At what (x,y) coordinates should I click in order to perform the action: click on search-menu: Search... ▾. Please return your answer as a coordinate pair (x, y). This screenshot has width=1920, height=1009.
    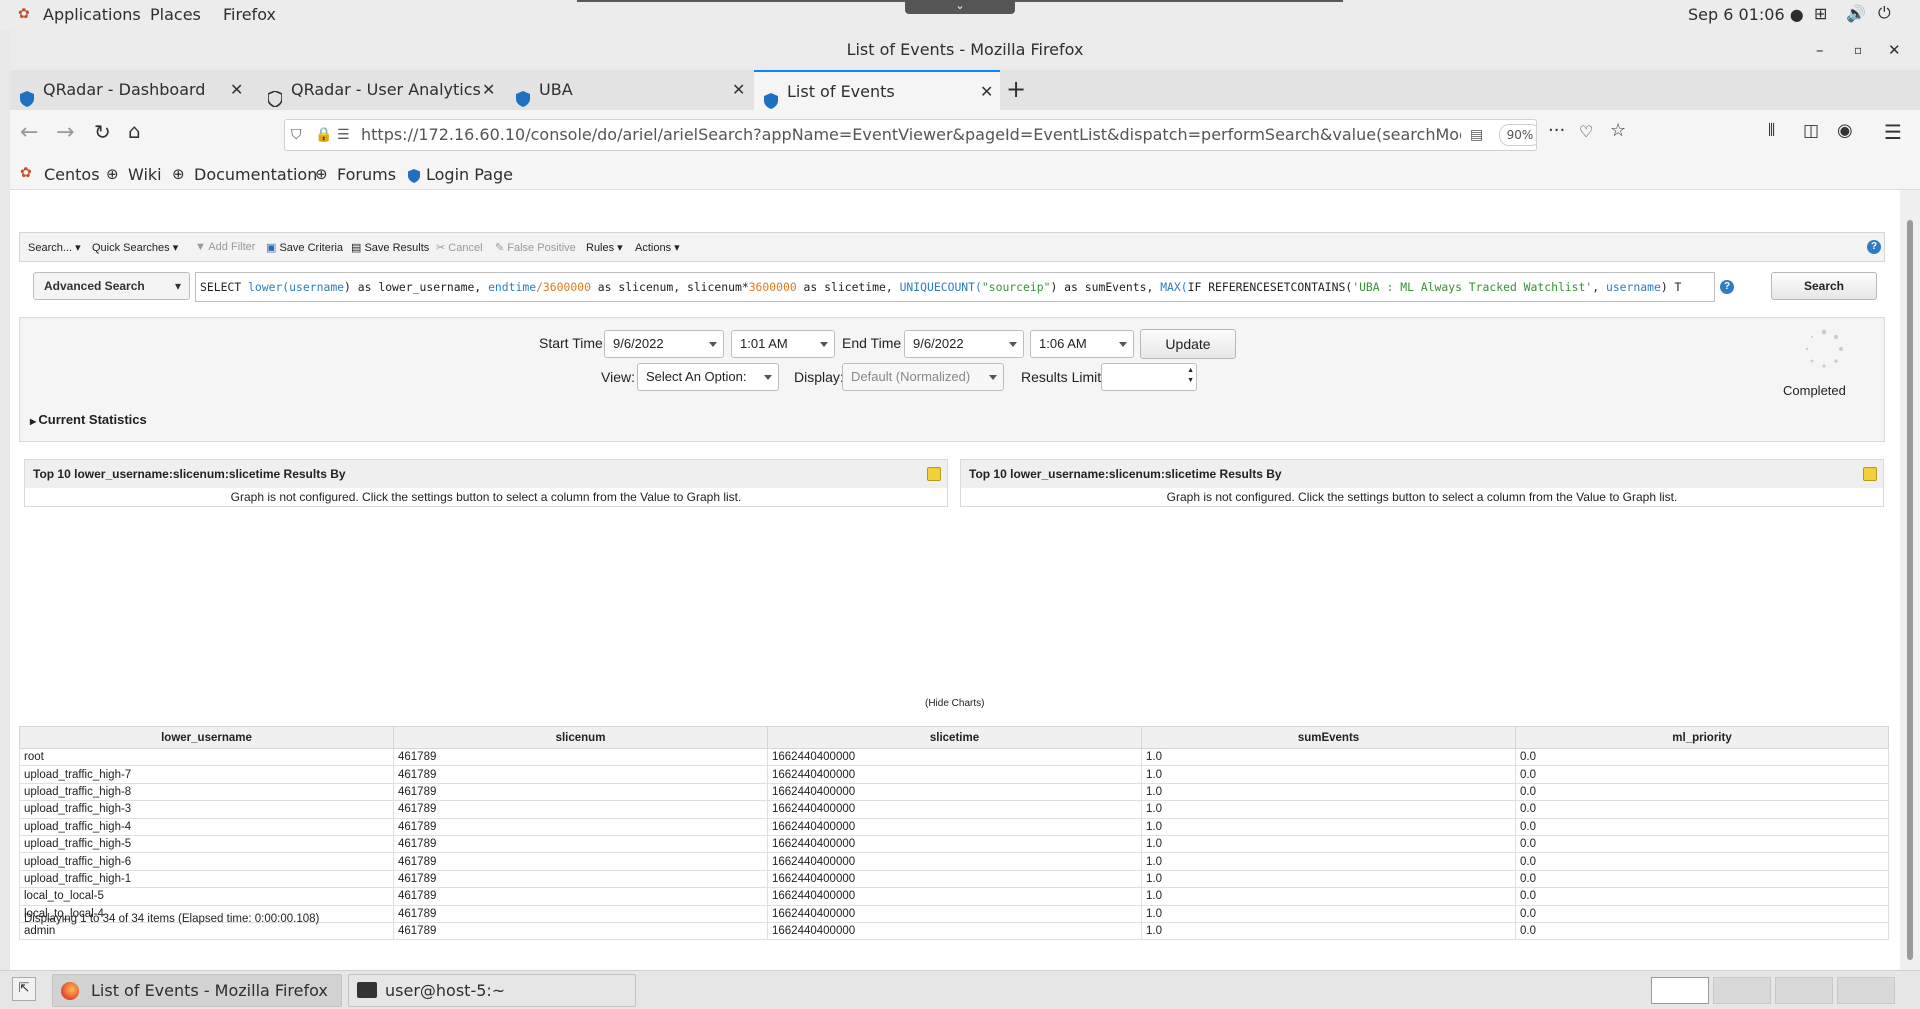
    Looking at the image, I should click on (54, 247).